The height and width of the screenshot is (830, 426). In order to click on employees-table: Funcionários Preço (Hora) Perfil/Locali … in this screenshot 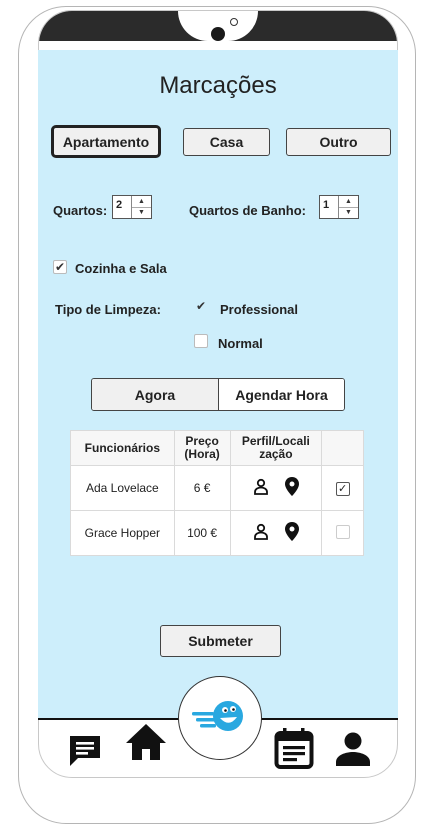, I will do `click(217, 493)`.